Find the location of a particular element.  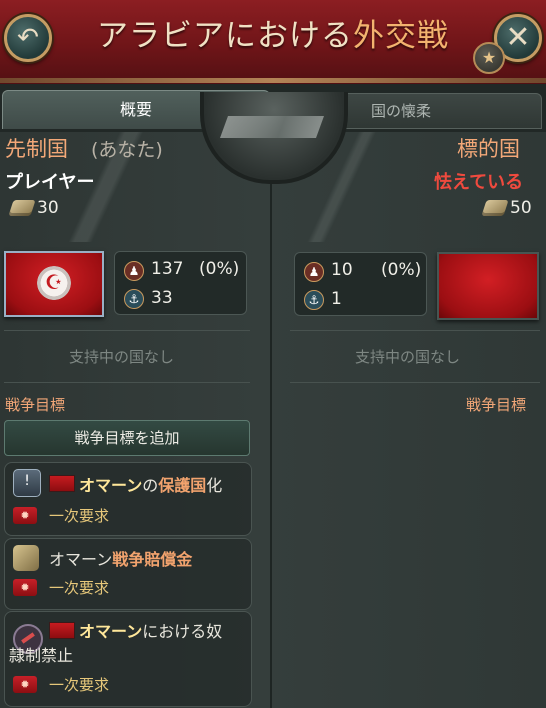

star-crescent-emblem is located at coordinates (54, 283).